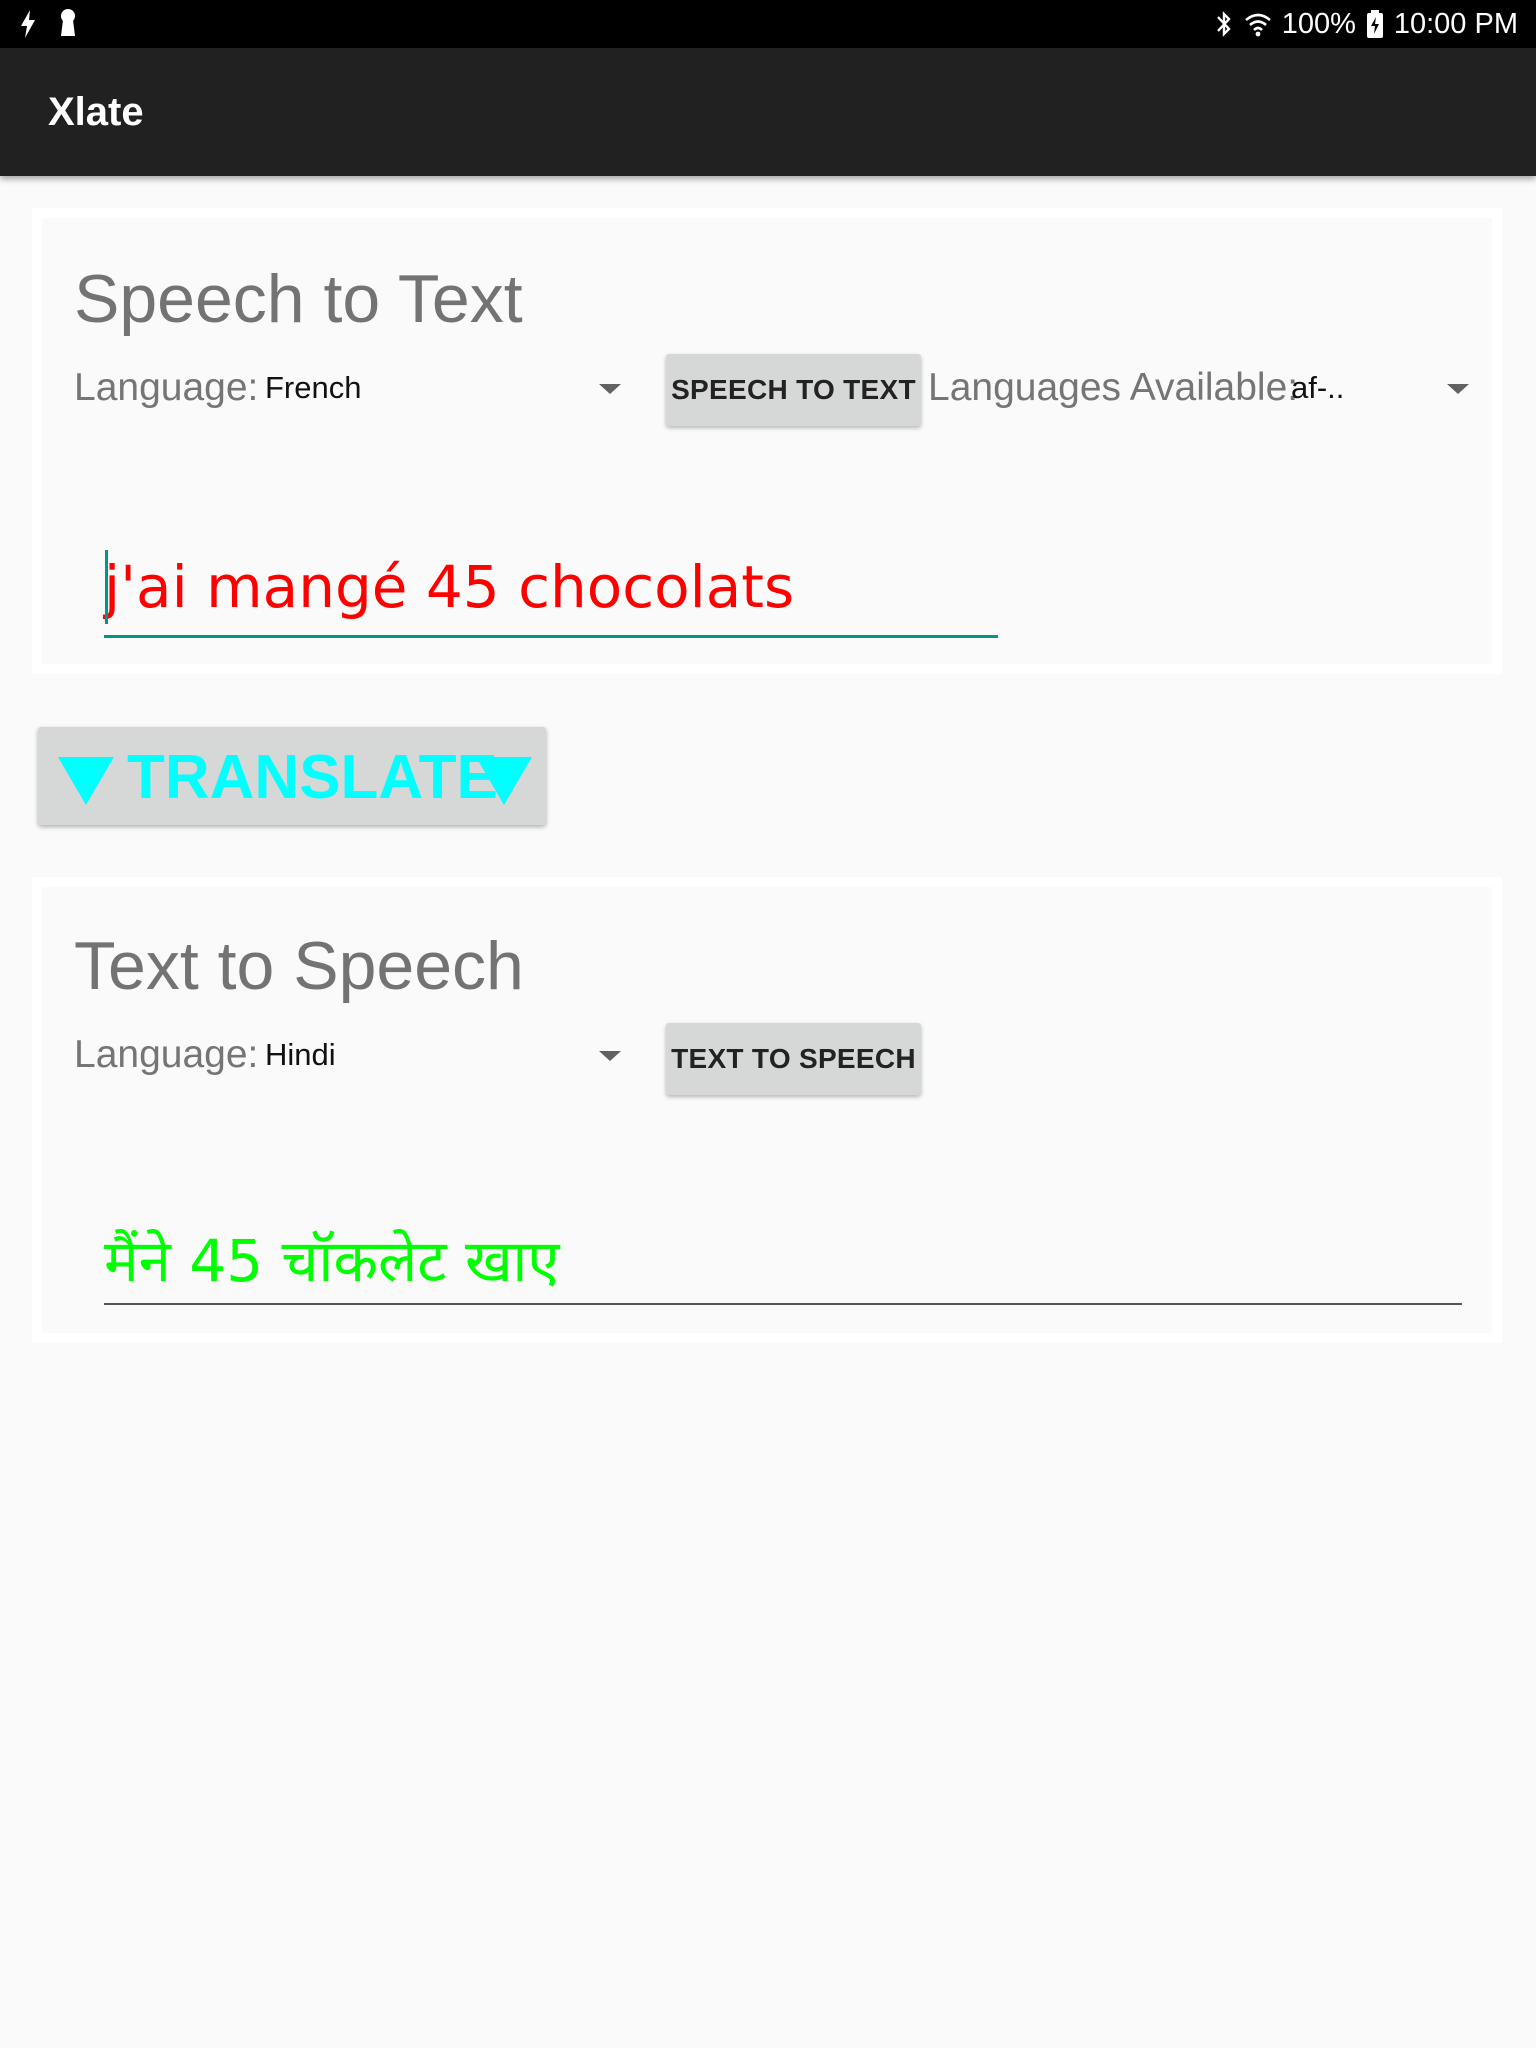 The image size is (1536, 2048). I want to click on status-right: 100% 10:00 PM, so click(1366, 24).